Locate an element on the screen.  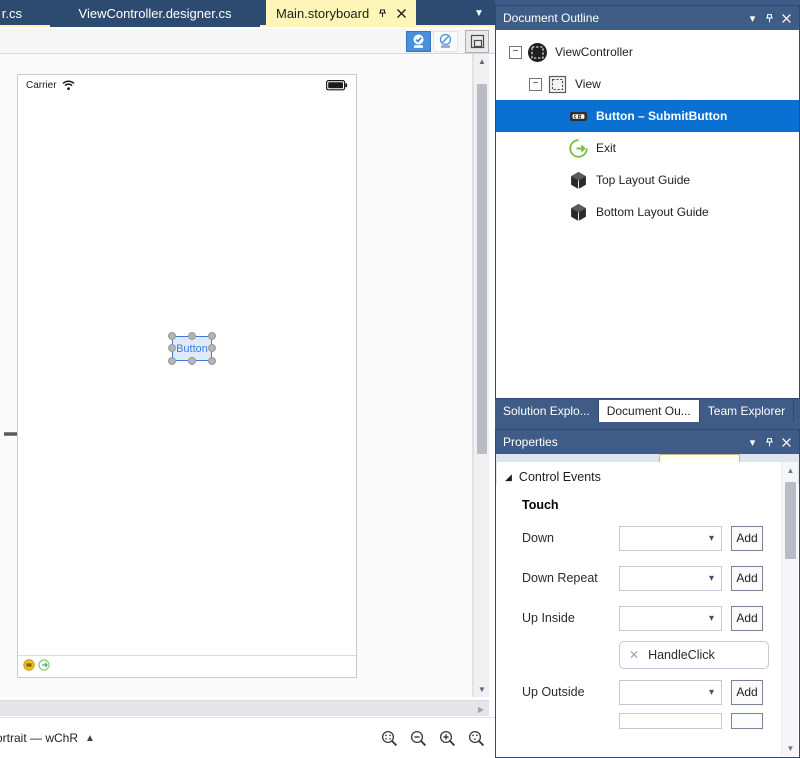
control-events-section-header: ◢ Control Events is located at coordinates (643, 477).